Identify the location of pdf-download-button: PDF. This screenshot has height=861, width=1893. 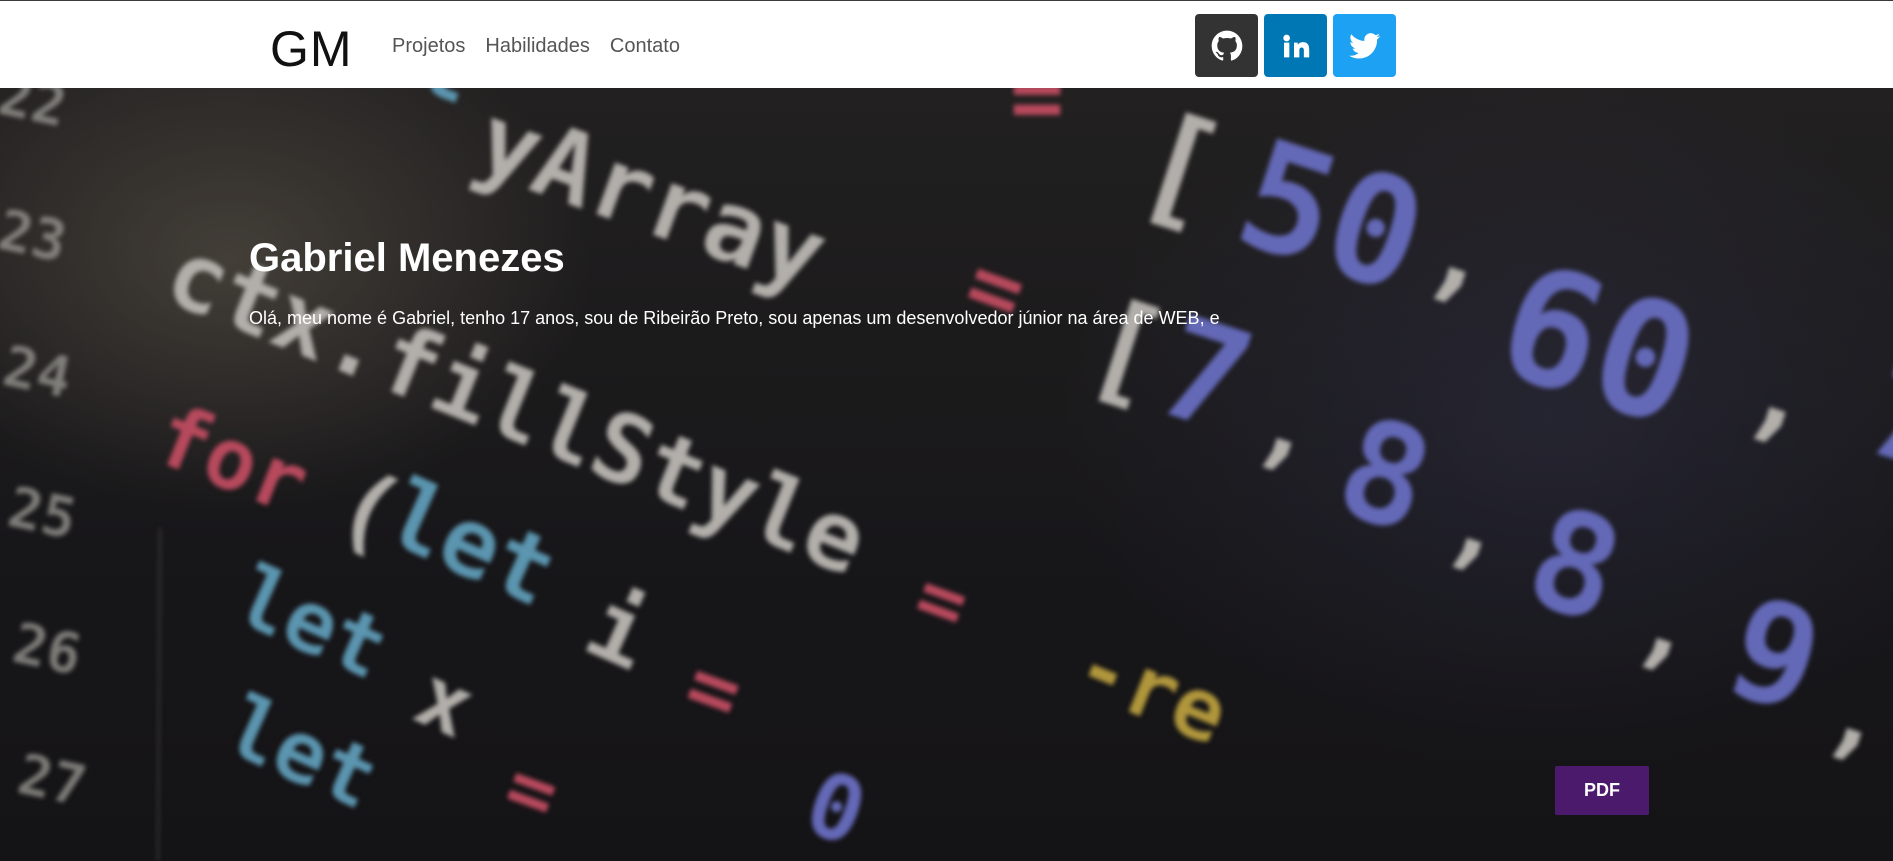
(1602, 790).